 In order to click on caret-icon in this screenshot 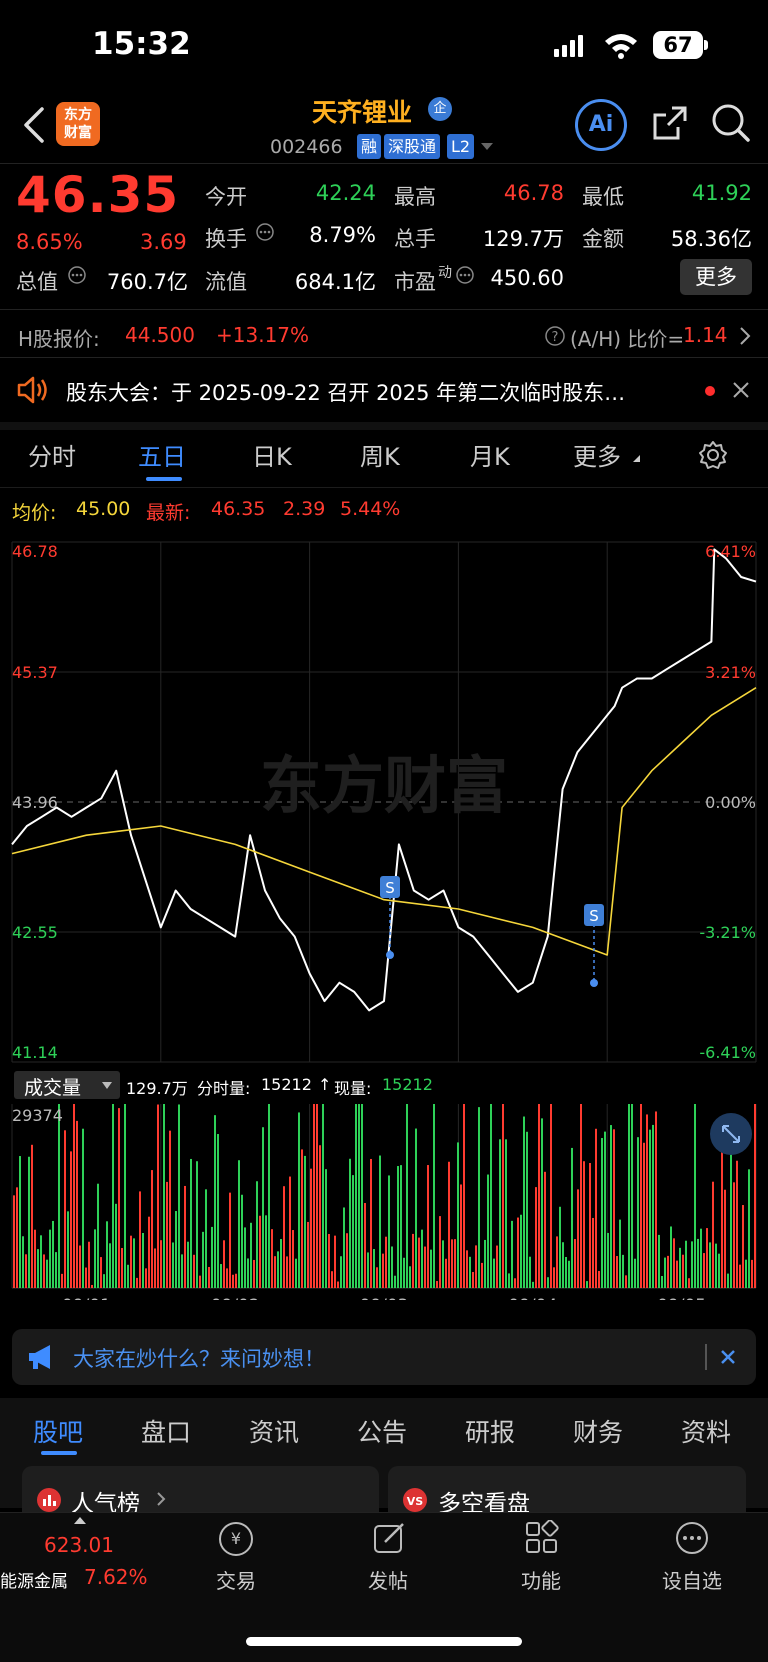, I will do `click(636, 458)`.